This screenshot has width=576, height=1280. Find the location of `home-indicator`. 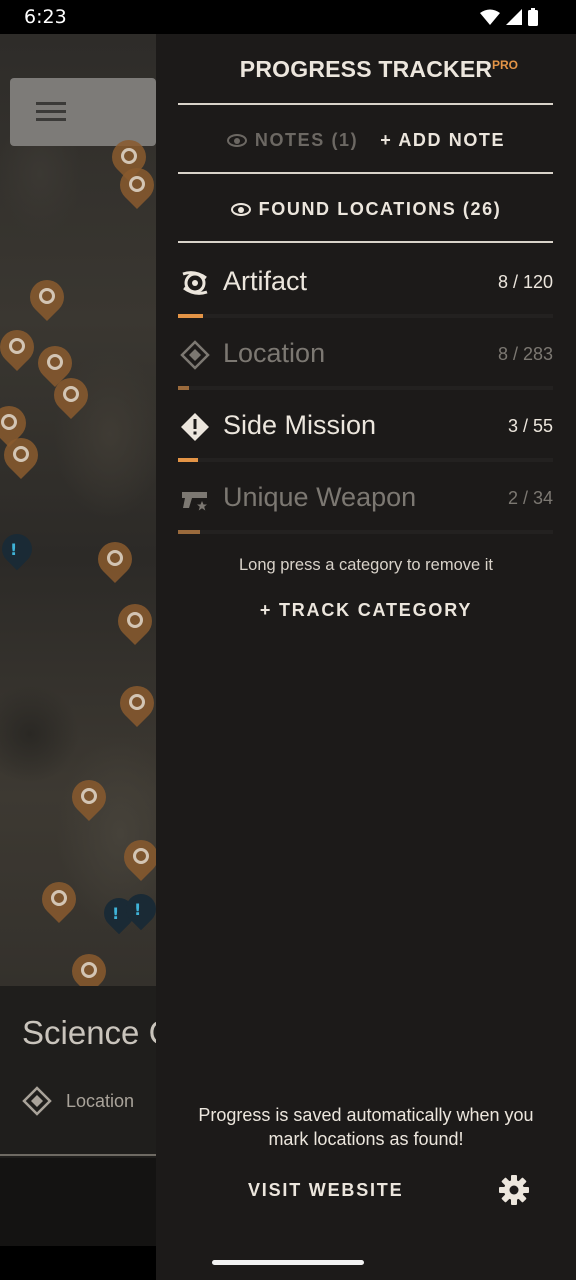

home-indicator is located at coordinates (288, 1262).